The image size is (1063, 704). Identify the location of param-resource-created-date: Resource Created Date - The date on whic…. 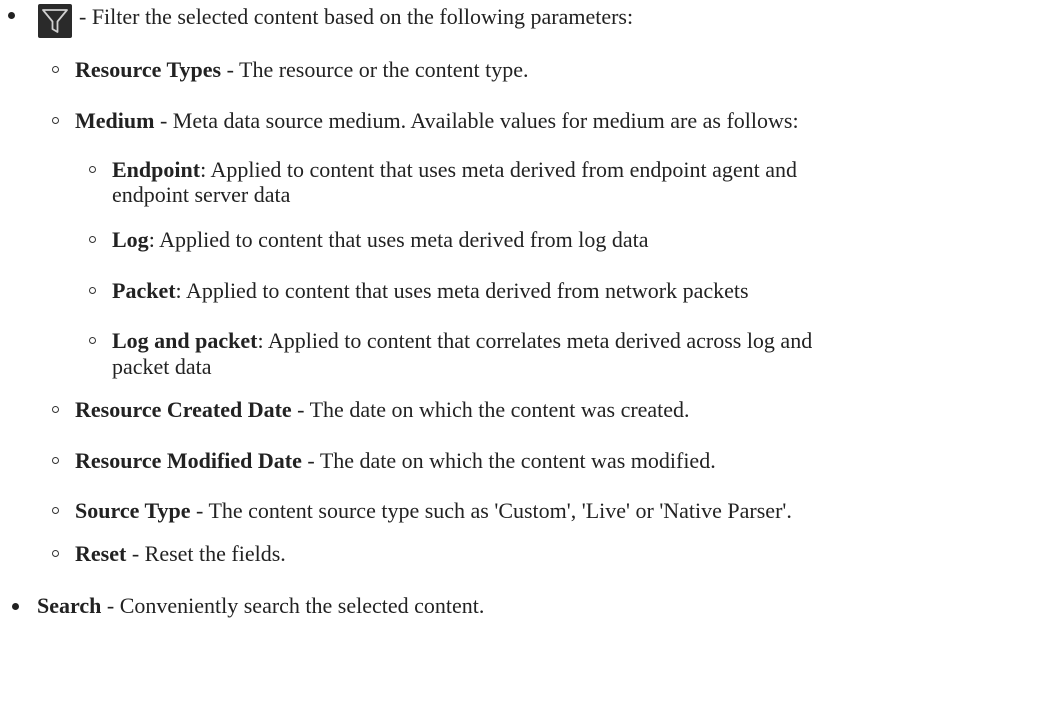
(382, 409).